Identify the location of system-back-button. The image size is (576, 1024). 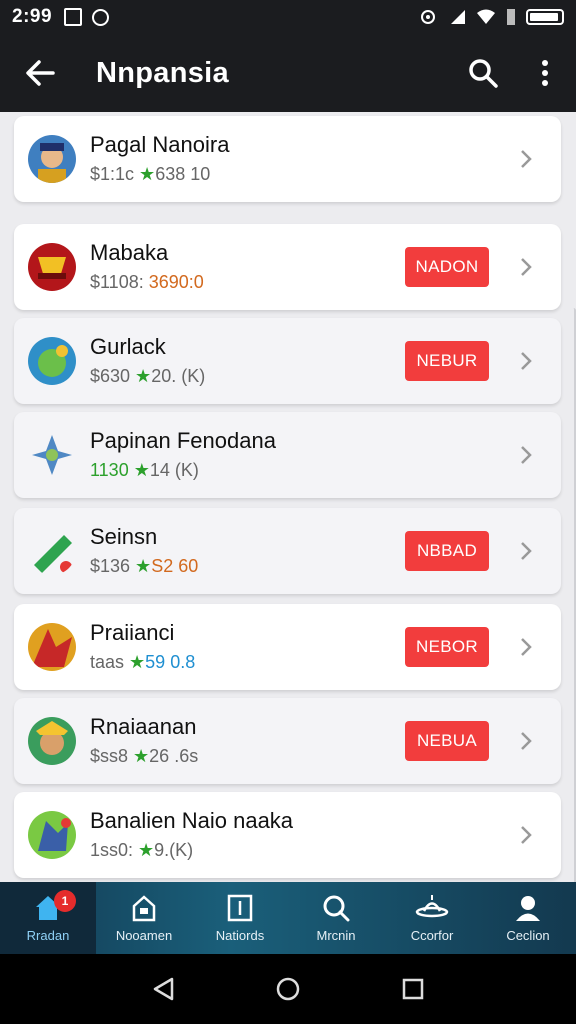
(163, 989).